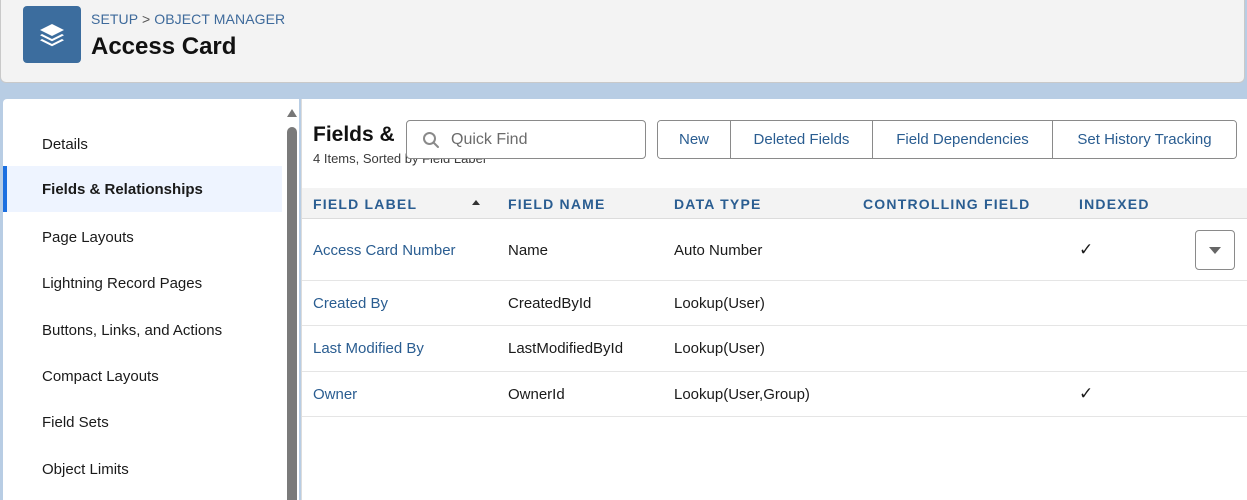 The height and width of the screenshot is (500, 1247). Describe the element at coordinates (142, 330) in the screenshot. I see `sidebar-item-buttons-links-actions: Buttons, Links, and Actions` at that location.